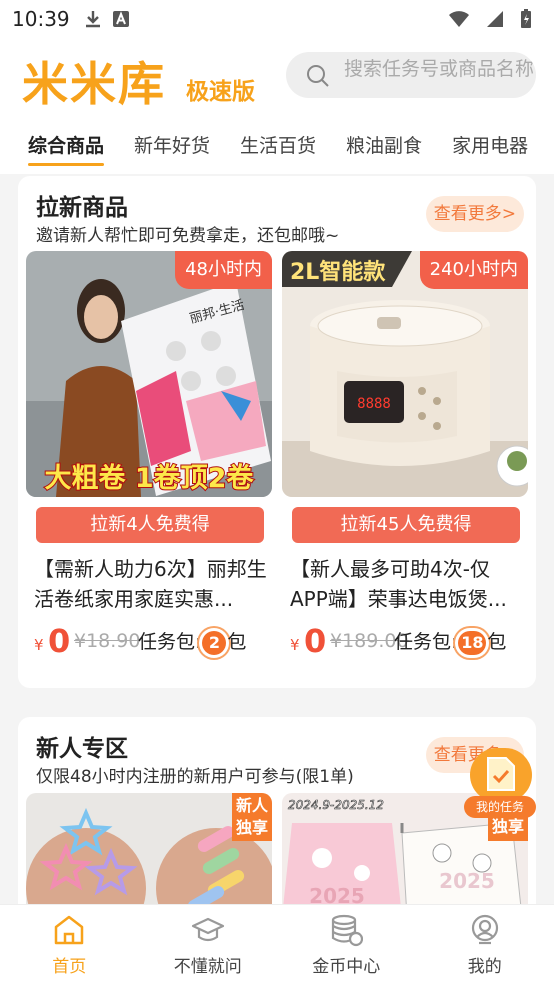  What do you see at coordinates (473, 270) in the screenshot?
I see `time-limit-tag: 240小时内` at bounding box center [473, 270].